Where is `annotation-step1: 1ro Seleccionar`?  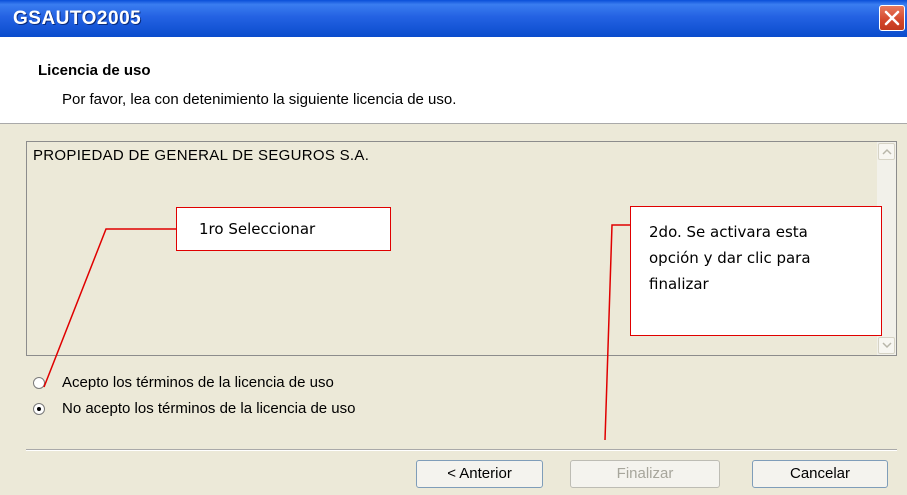 annotation-step1: 1ro Seleccionar is located at coordinates (283, 229).